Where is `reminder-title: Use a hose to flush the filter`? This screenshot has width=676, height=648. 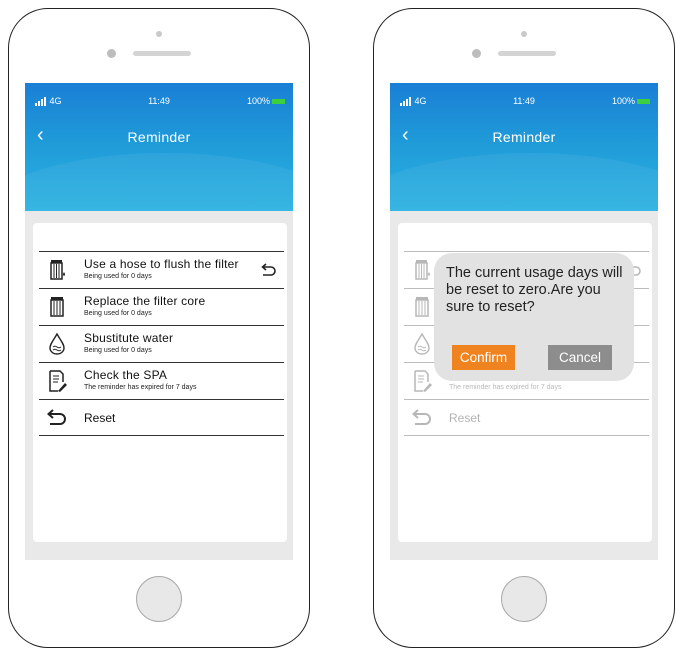 reminder-title: Use a hose to flush the filter is located at coordinates (161, 264).